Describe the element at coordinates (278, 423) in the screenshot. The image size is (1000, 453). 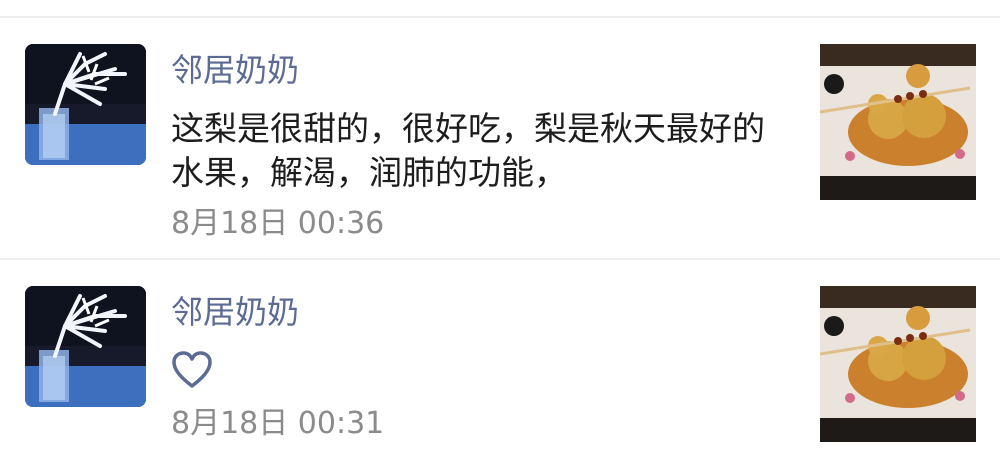
I see `comment-time: 8月18日 00:31` at that location.